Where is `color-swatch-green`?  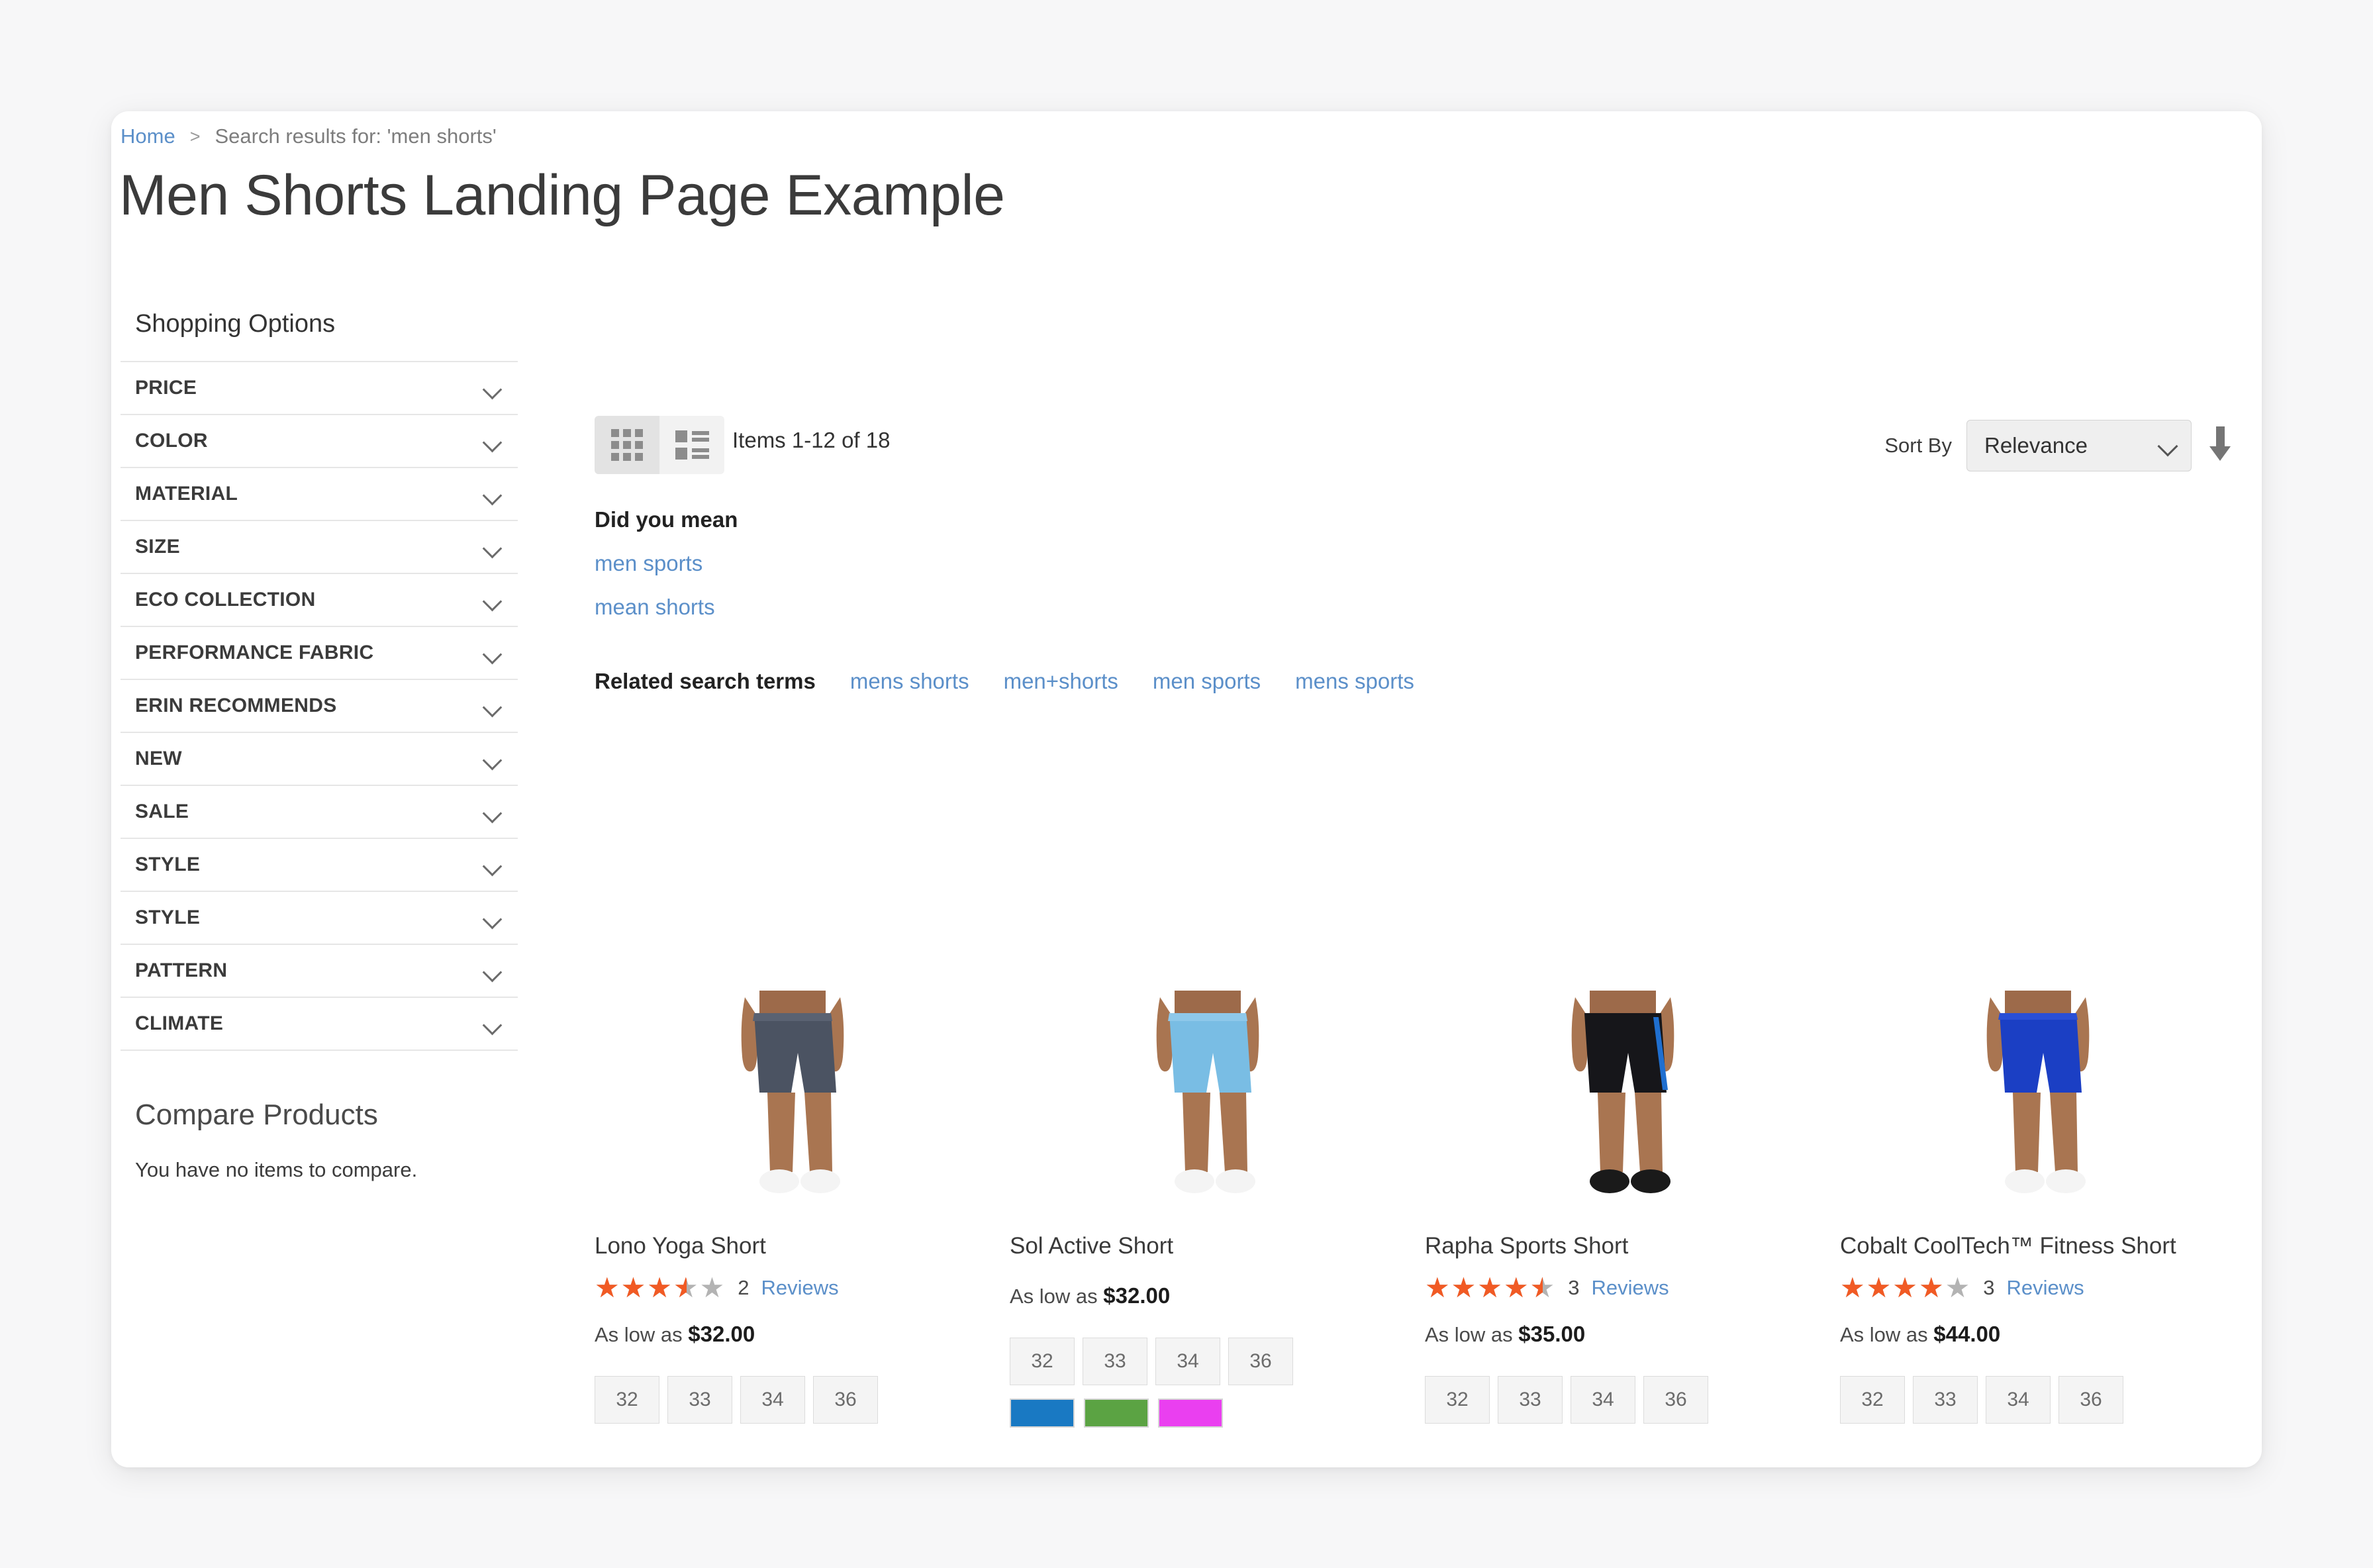
color-swatch-green is located at coordinates (1116, 1413).